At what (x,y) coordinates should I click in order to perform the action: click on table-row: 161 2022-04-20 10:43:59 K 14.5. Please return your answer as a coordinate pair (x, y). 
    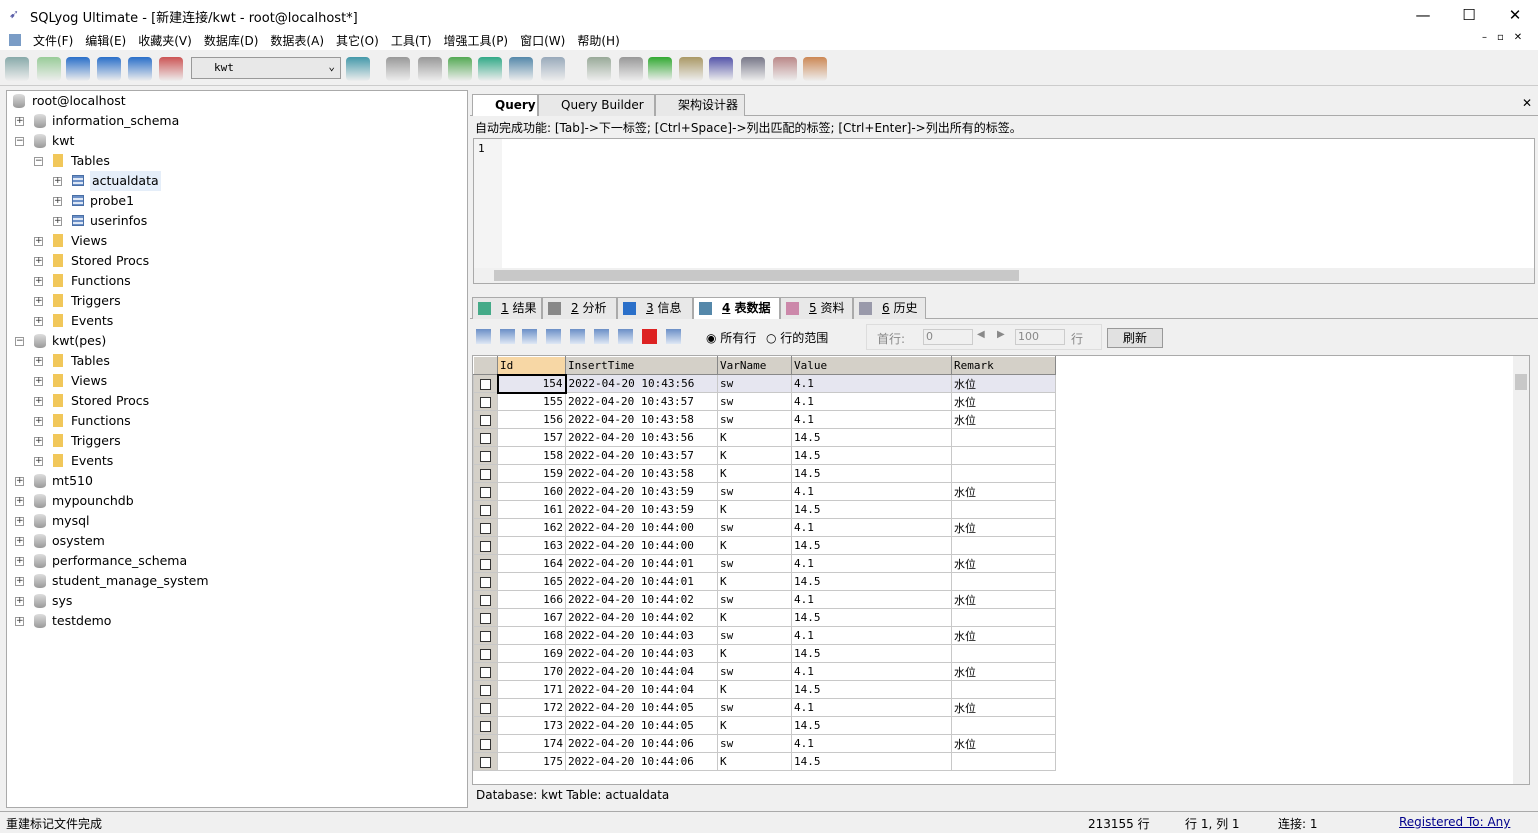
    Looking at the image, I should click on (764, 509).